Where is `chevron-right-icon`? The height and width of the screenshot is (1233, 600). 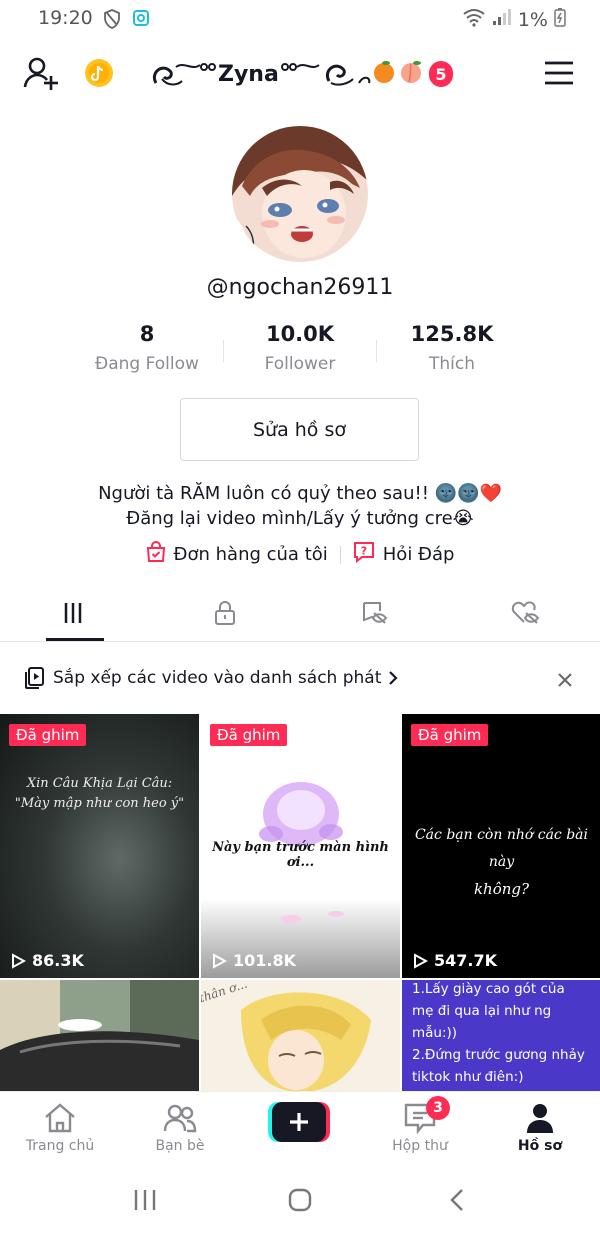
chevron-right-icon is located at coordinates (393, 678).